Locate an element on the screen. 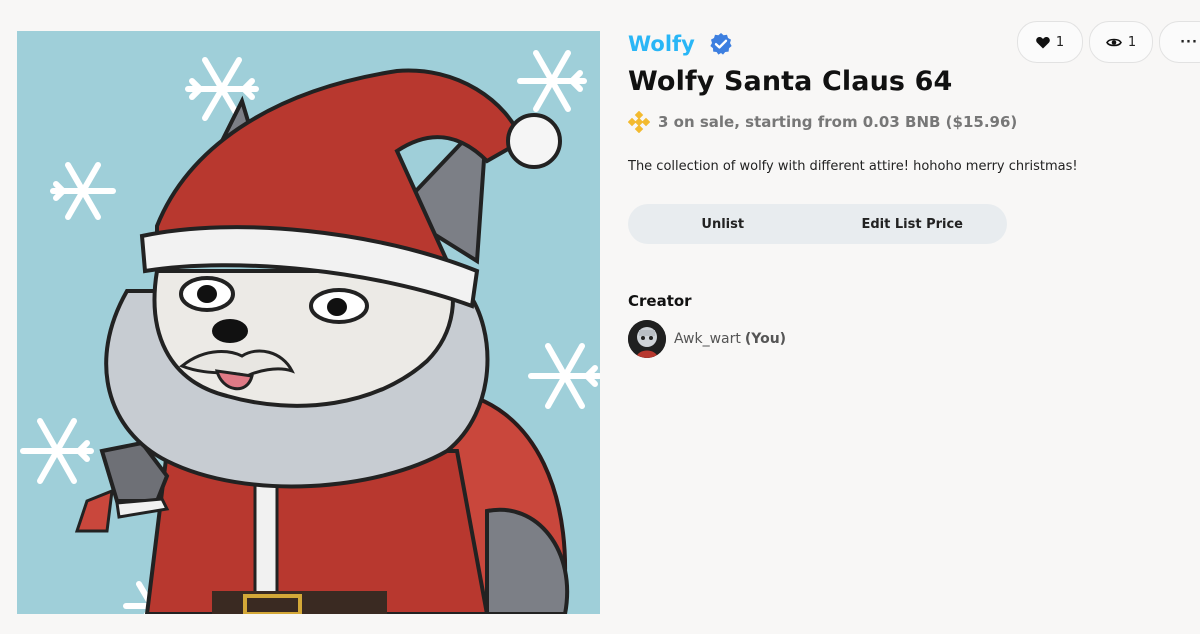  item-title: Wolfy Santa Claus 64 is located at coordinates (790, 81).